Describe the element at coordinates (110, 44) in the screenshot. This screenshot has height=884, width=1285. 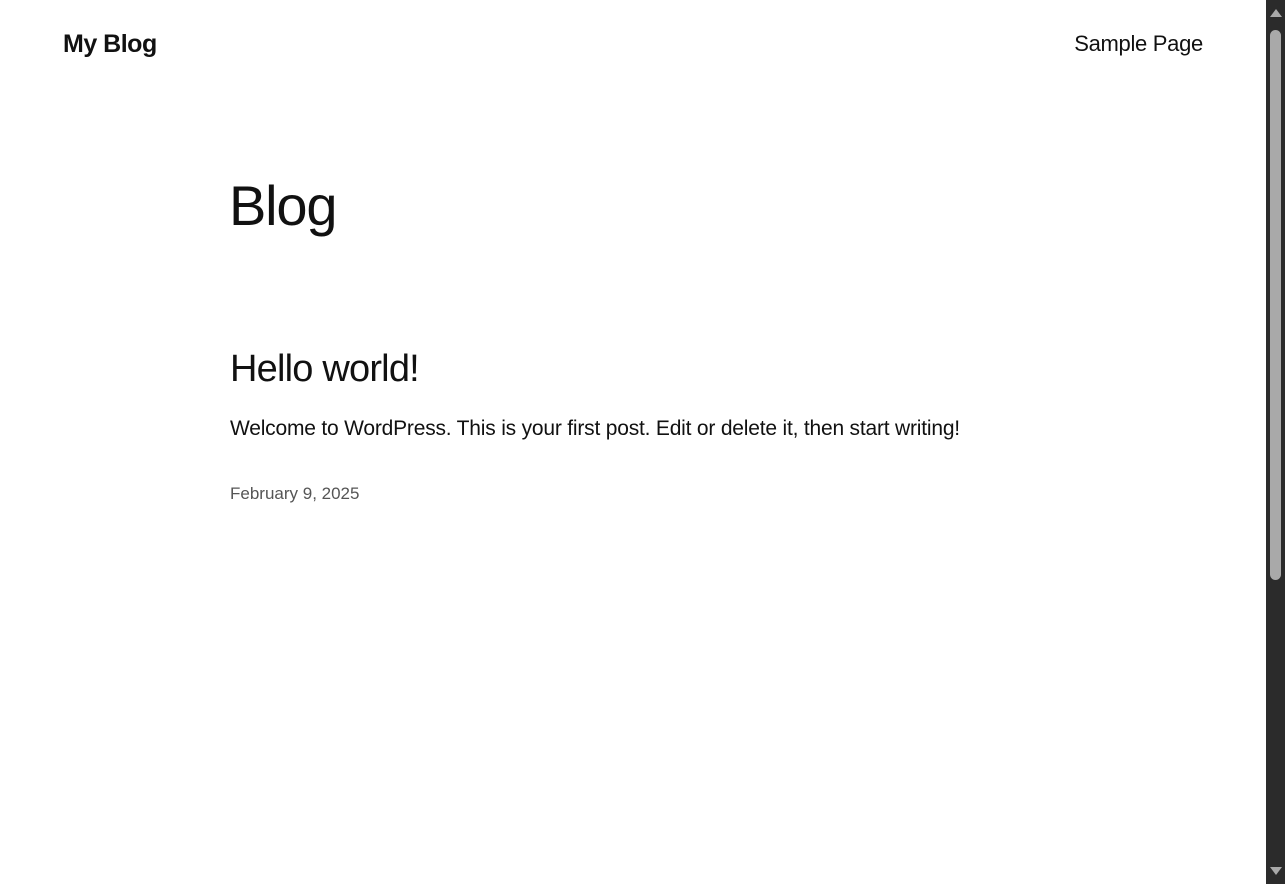
I see `site-title-link: My Blog` at that location.